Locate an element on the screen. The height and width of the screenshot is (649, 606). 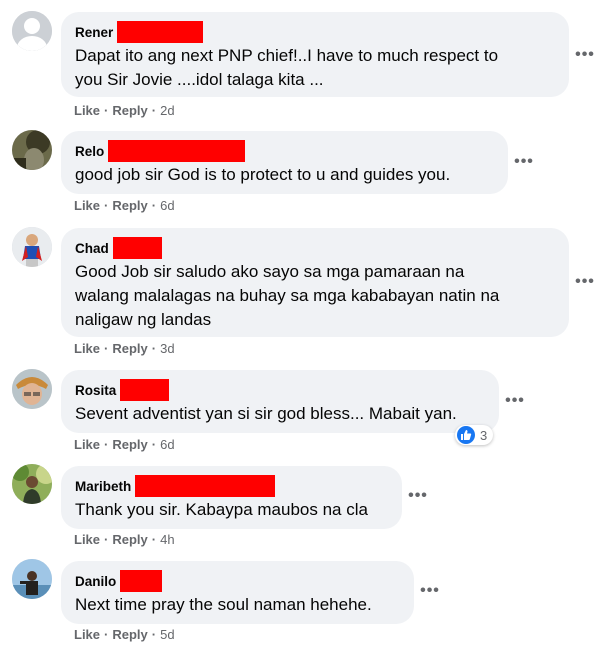
comment-actions: Like · Reply · 2d is located at coordinates (124, 110).